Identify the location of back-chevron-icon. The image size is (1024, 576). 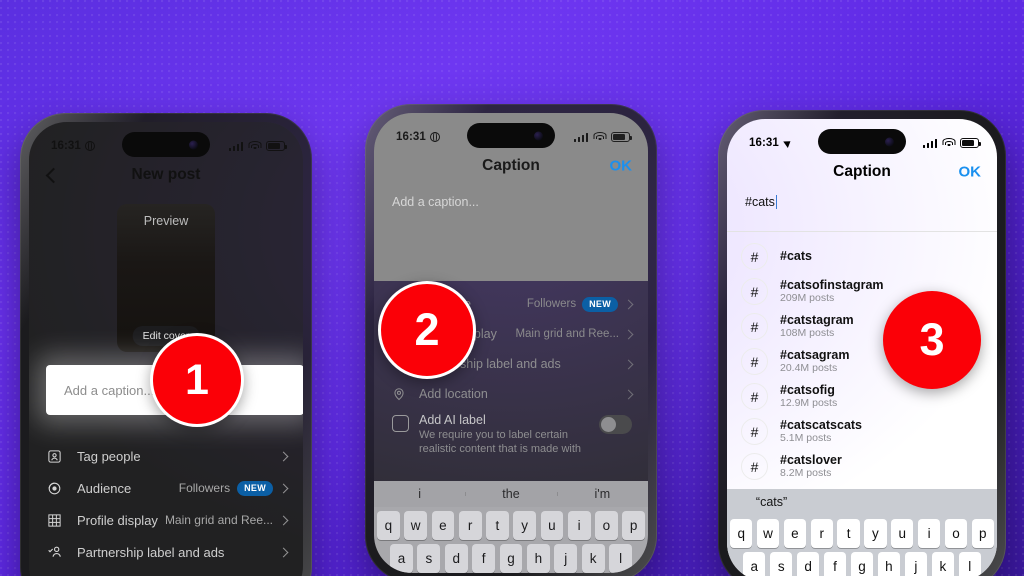
(51, 175).